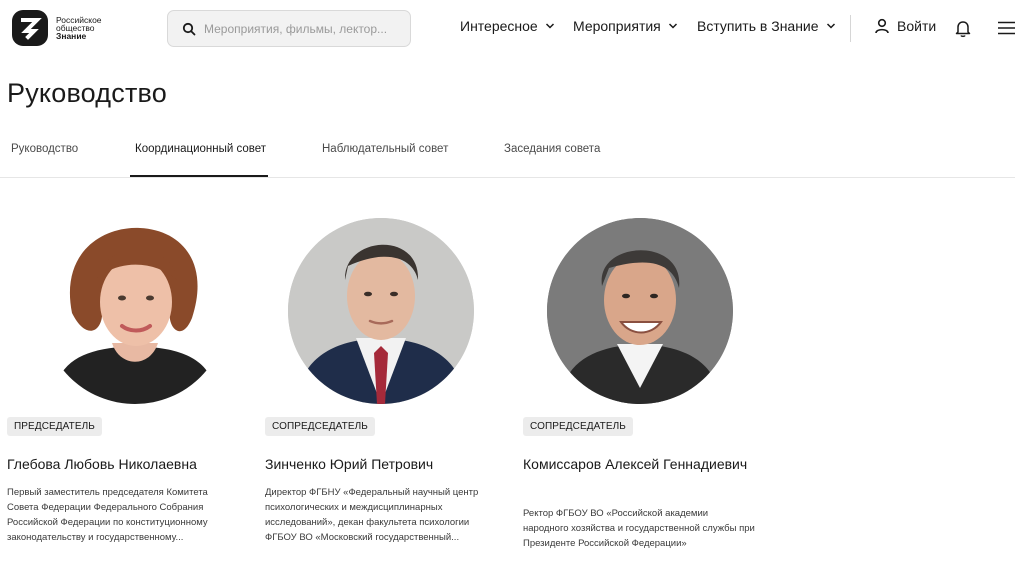 The width and height of the screenshot is (1015, 562). Describe the element at coordinates (30, 28) in the screenshot. I see `znanie-logo-icon` at that location.